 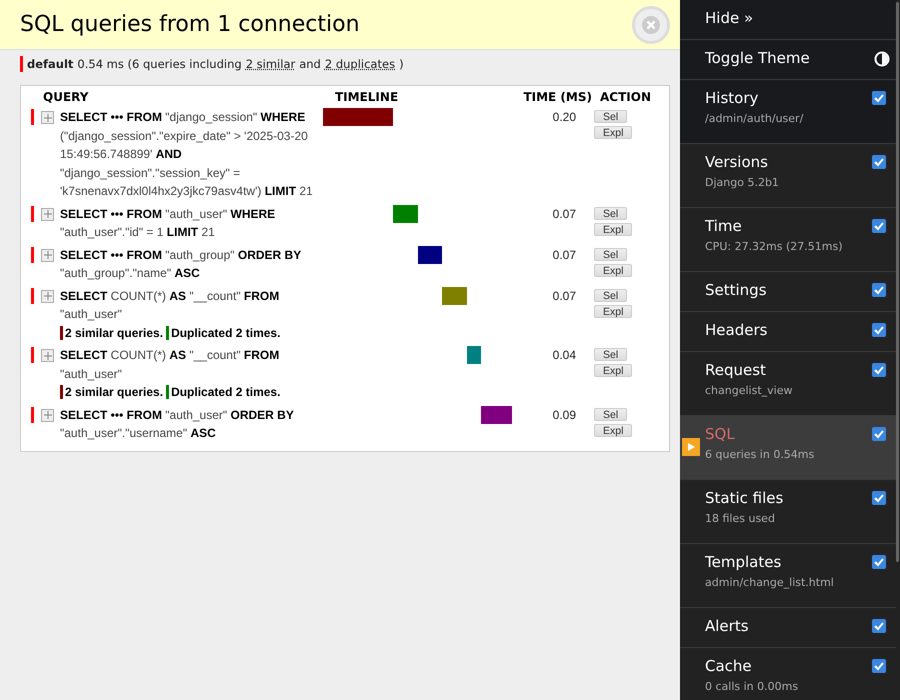 What do you see at coordinates (788, 60) in the screenshot?
I see `toggle-theme-button: Toggle Theme` at bounding box center [788, 60].